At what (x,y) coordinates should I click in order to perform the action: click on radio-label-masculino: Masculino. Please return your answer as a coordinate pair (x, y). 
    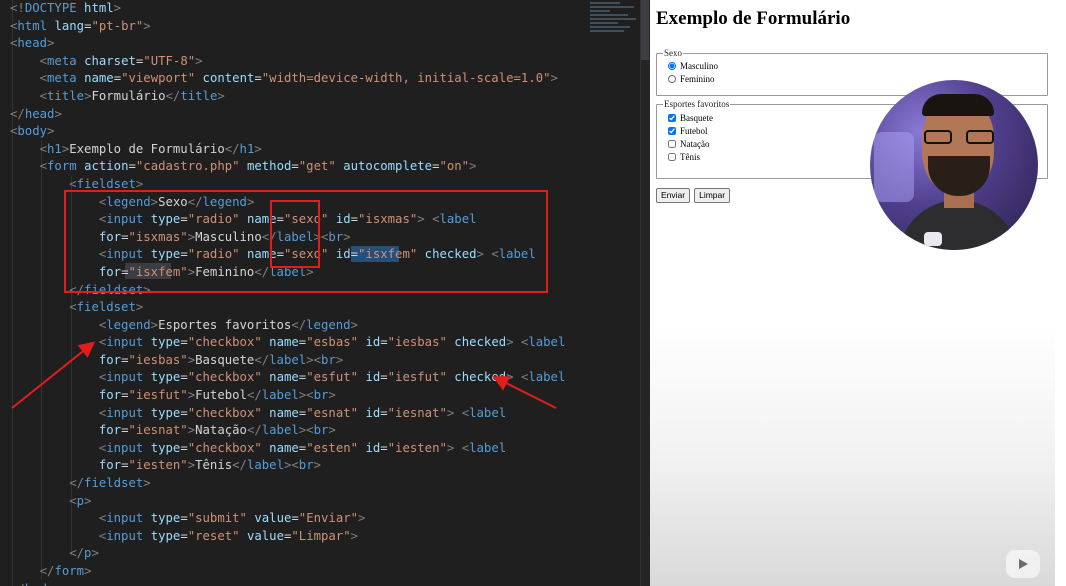
    Looking at the image, I should click on (699, 65).